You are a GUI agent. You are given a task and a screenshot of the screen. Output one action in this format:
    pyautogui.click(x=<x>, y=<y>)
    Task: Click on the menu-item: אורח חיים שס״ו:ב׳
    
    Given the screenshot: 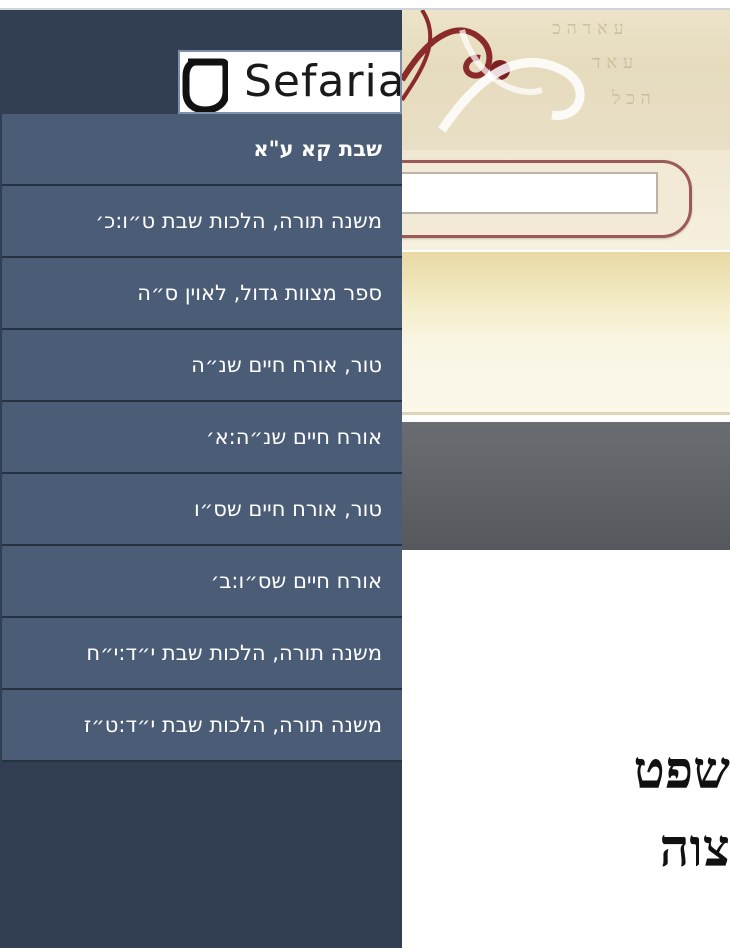 What is the action you would take?
    pyautogui.click(x=202, y=582)
    